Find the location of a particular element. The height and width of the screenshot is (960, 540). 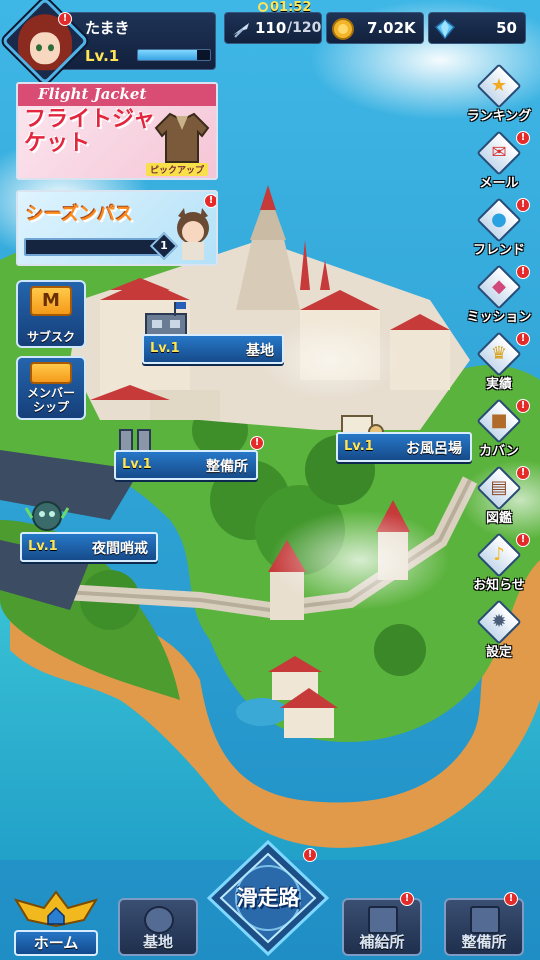

maintenance-badge: ! is located at coordinates (257, 443).